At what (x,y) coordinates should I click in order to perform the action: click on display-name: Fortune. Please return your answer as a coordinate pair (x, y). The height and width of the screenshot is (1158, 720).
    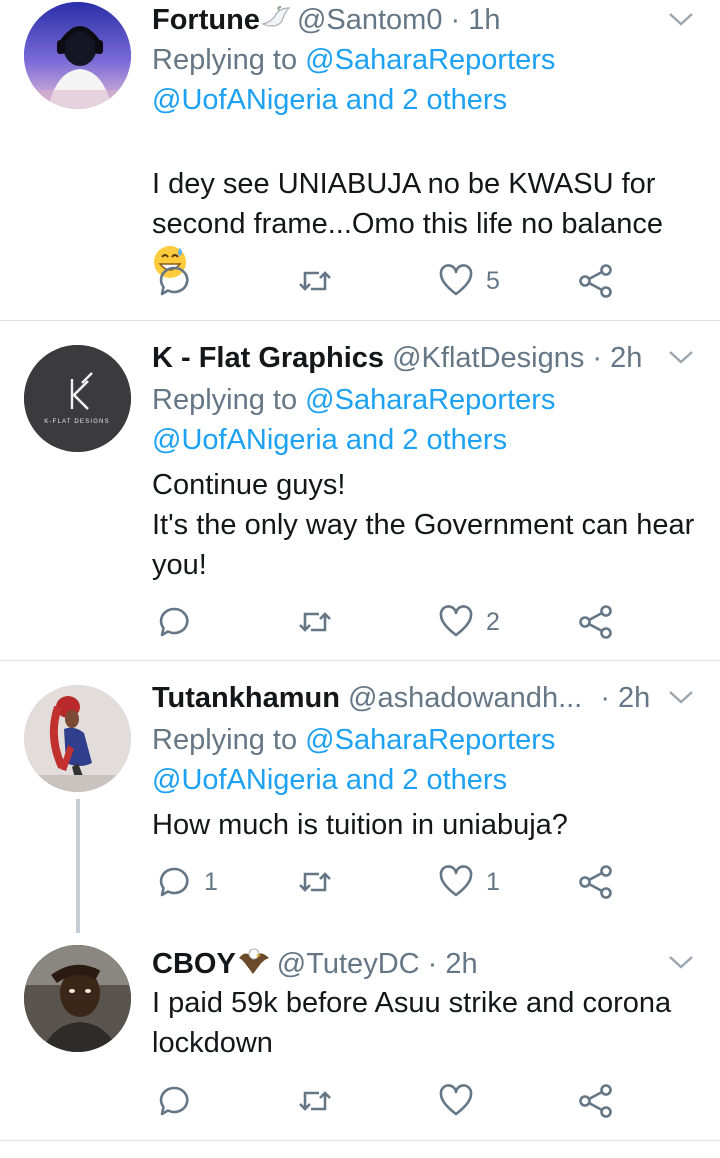
    Looking at the image, I should click on (206, 20).